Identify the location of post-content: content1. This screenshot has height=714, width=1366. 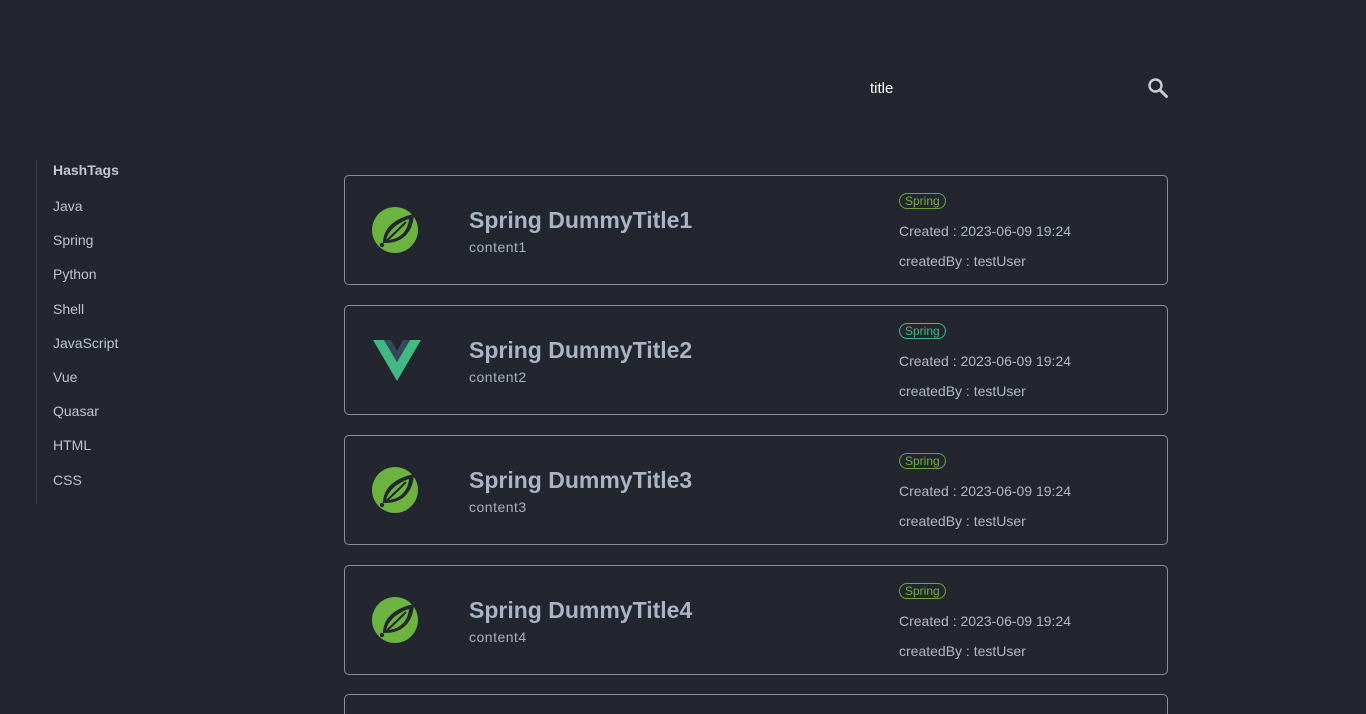
(498, 247).